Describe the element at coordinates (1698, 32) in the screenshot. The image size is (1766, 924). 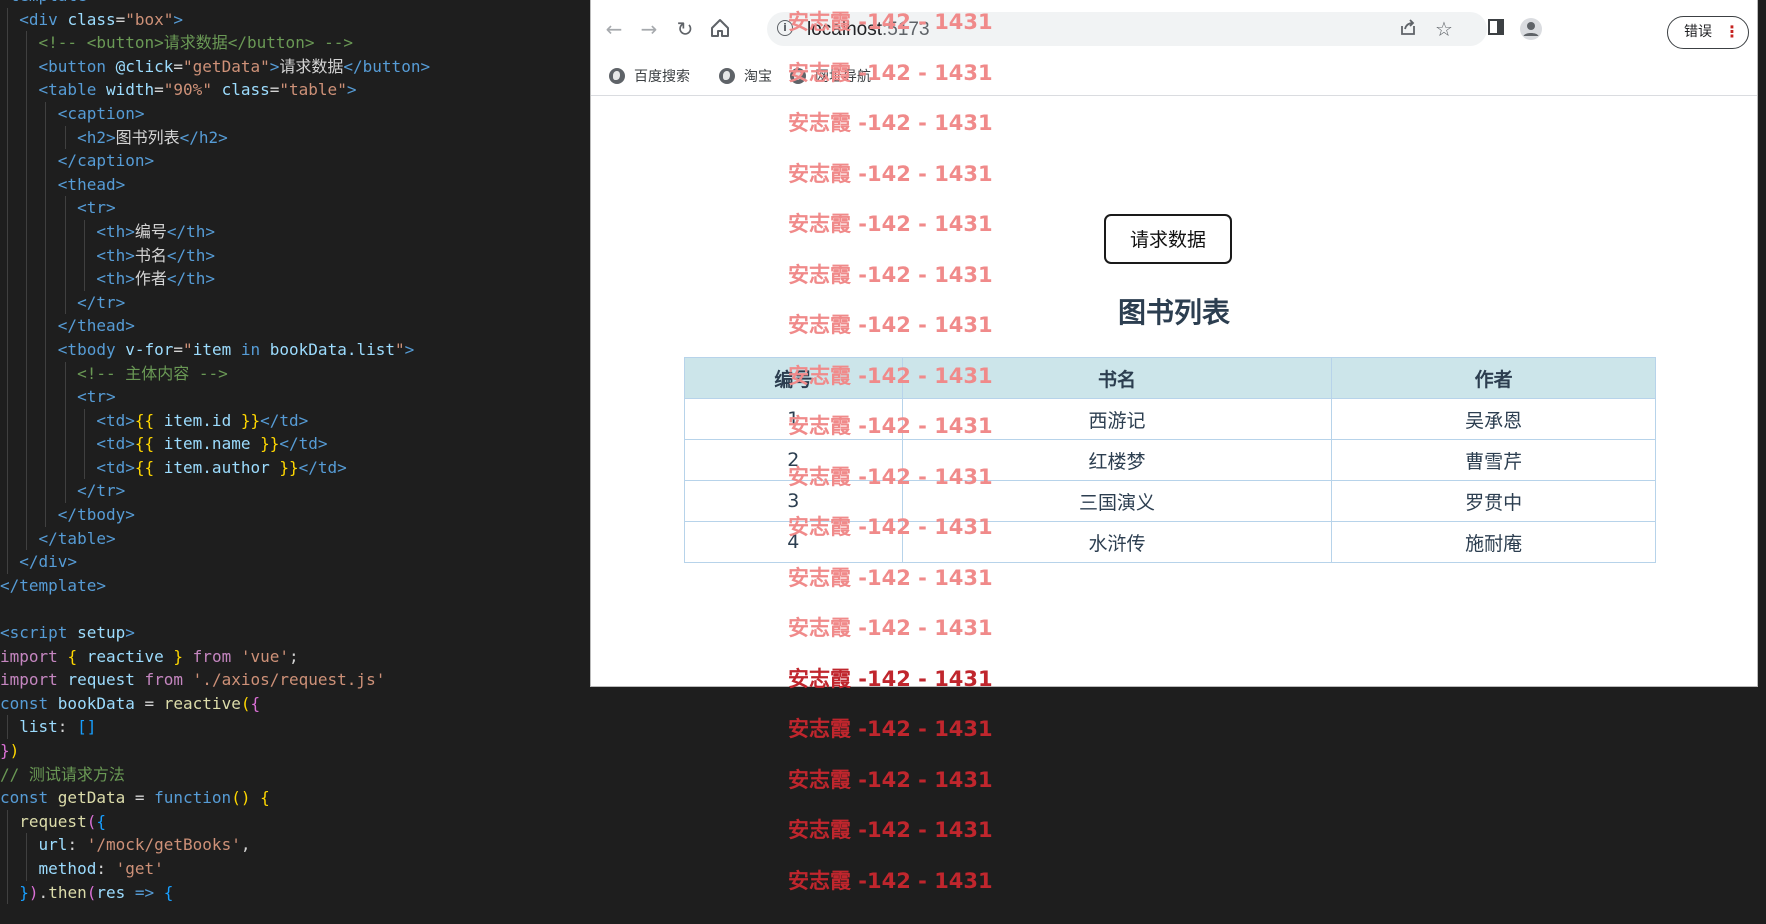
I see `error-label: 错误` at that location.